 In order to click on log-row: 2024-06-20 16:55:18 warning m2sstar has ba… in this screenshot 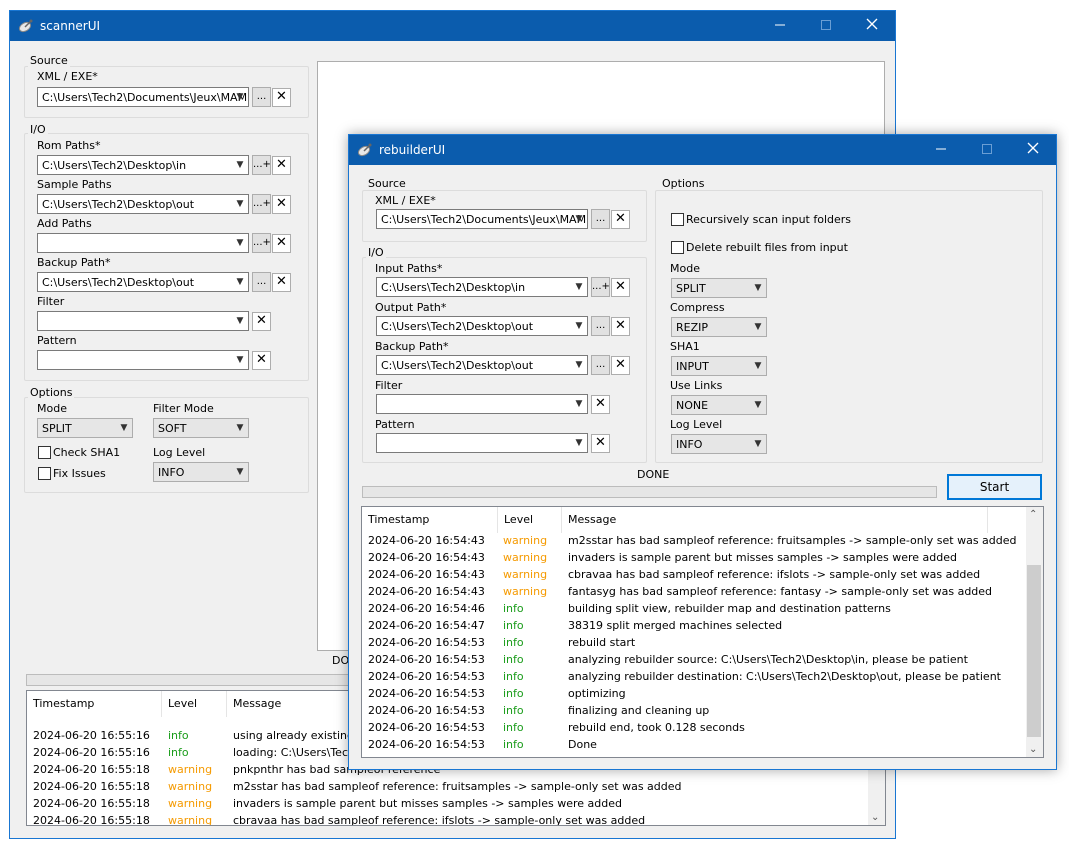, I will do `click(456, 786)`.